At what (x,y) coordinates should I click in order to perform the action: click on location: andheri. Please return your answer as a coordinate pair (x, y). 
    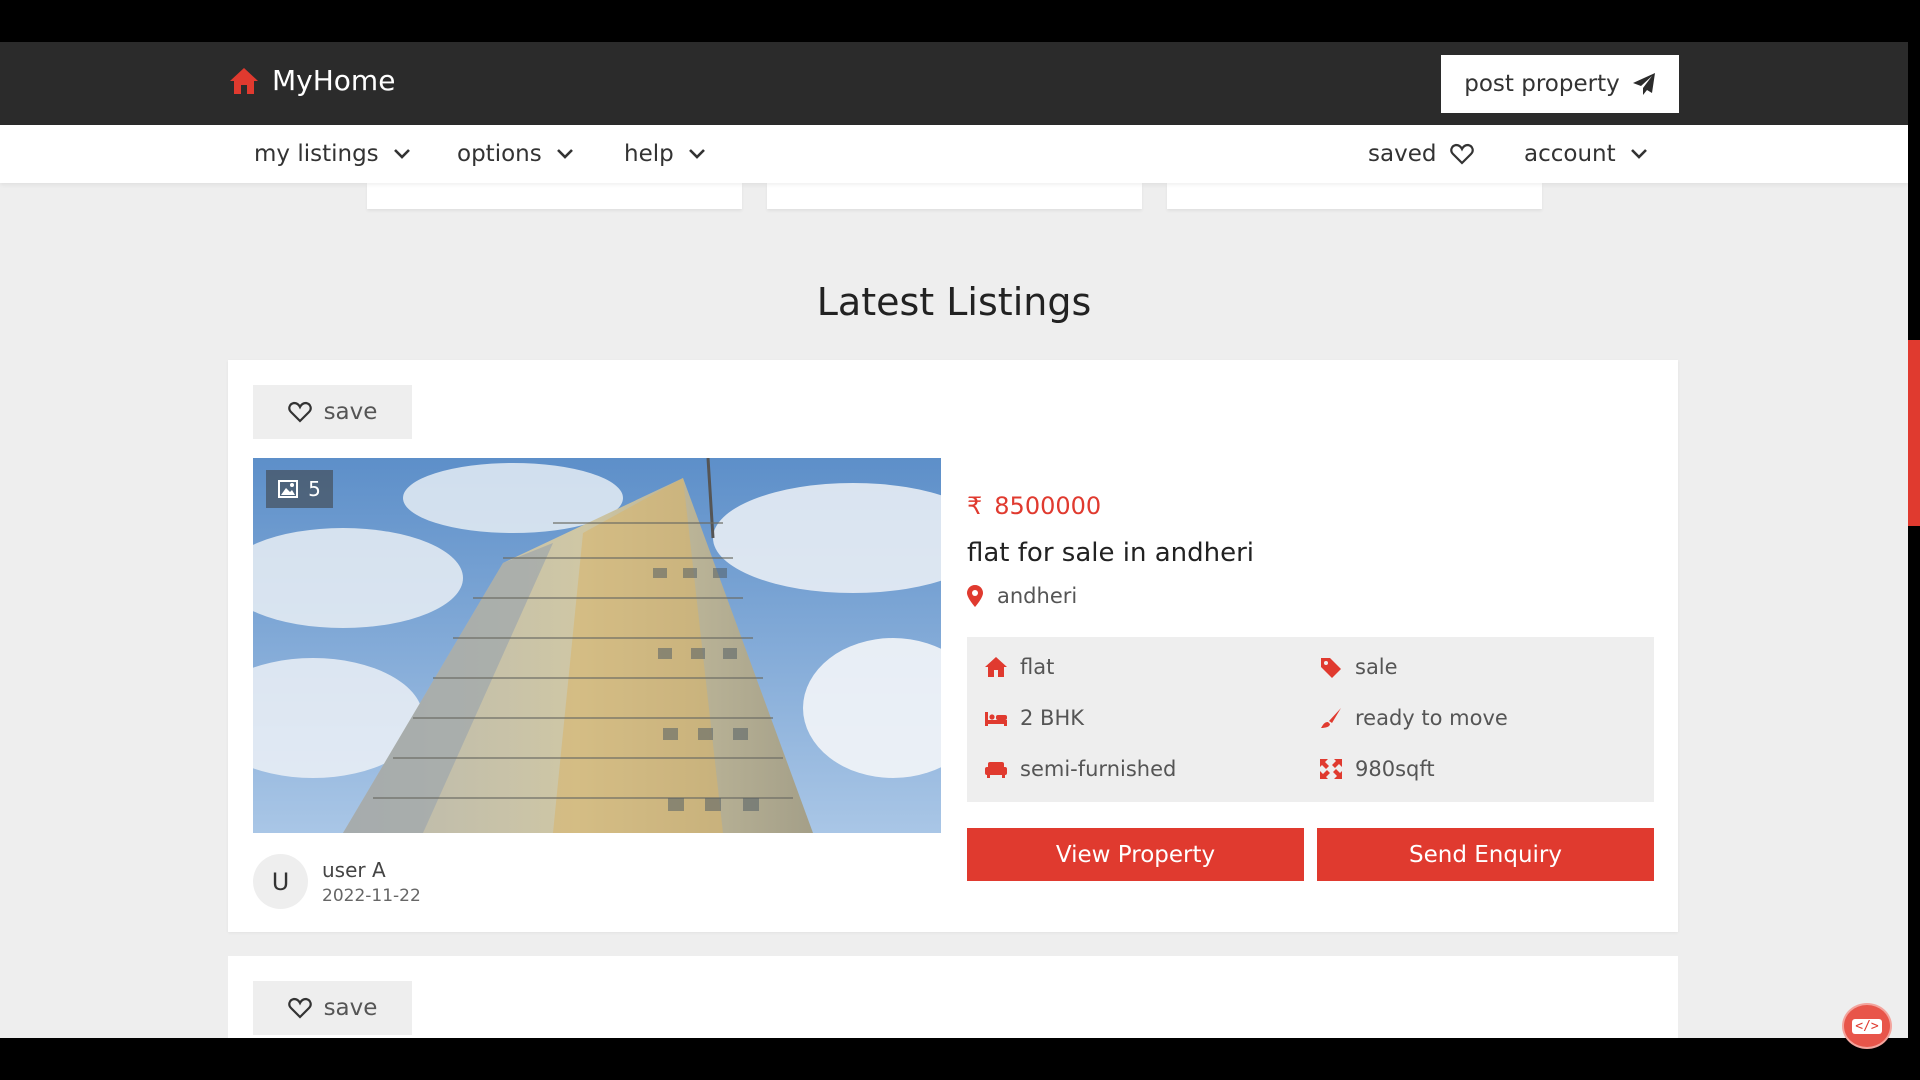
    Looking at the image, I should click on (1022, 596).